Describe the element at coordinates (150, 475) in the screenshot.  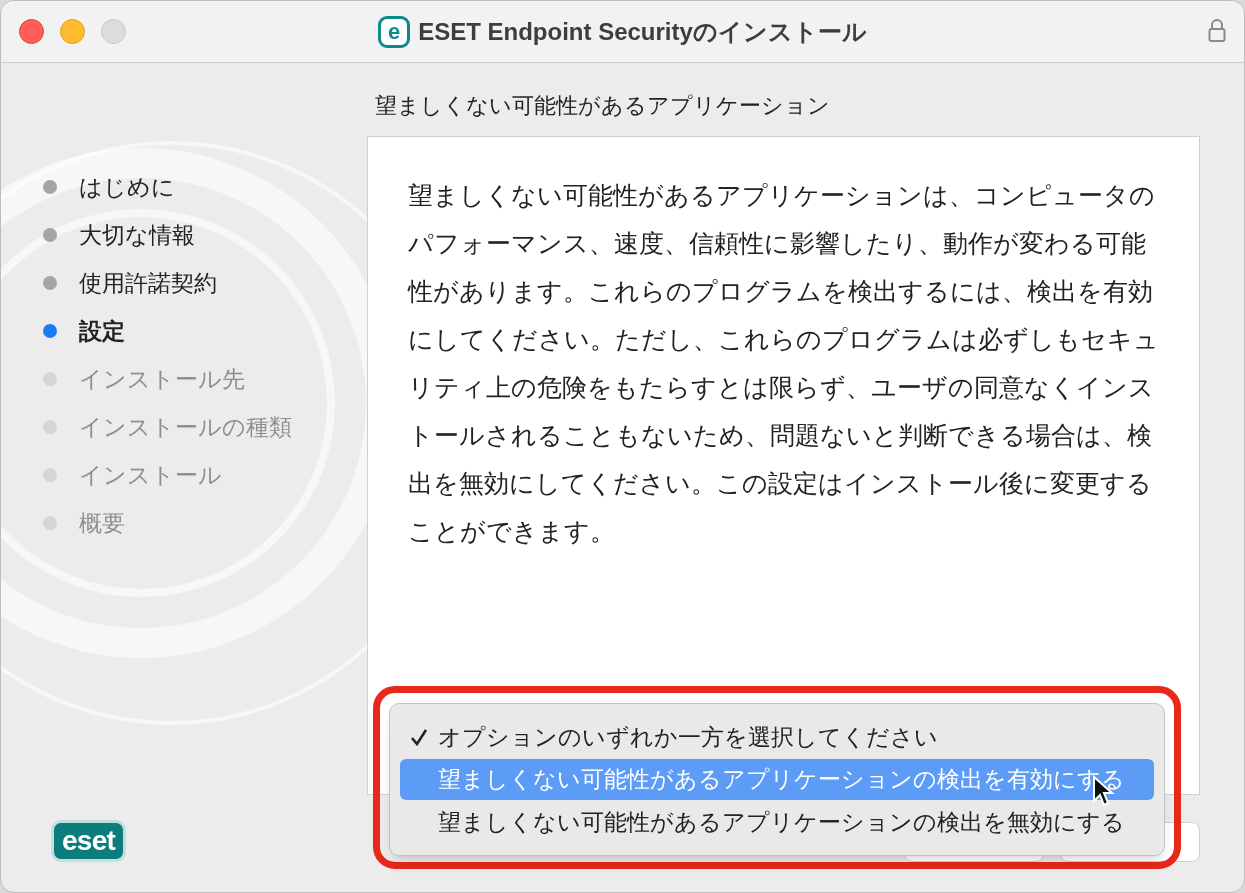
I see `step-label: インストール` at that location.